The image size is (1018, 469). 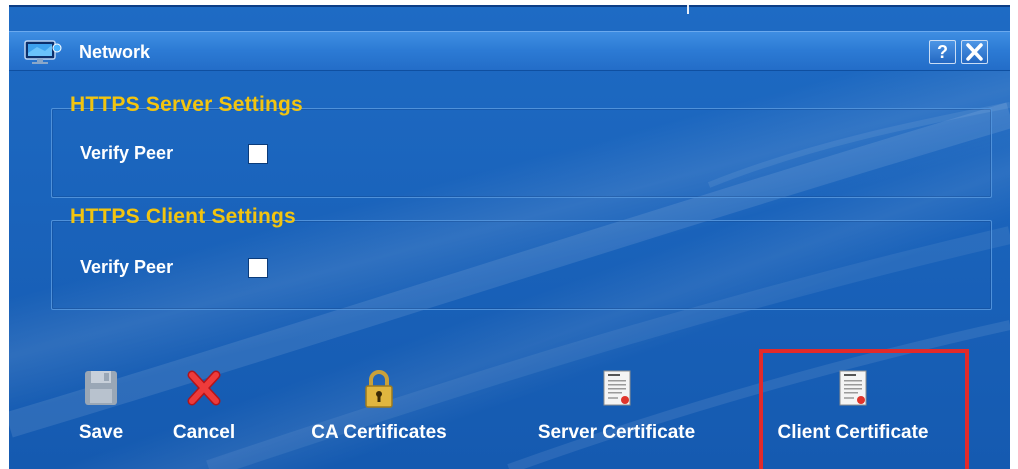 I want to click on server-verify-peer-checkbox, so click(x=258, y=154).